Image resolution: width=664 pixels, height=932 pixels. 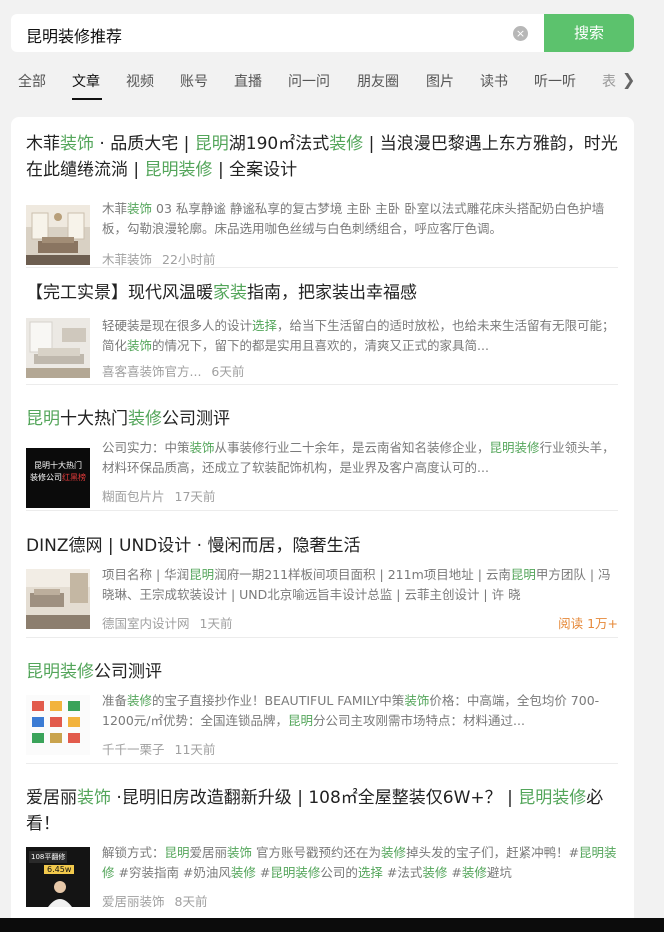 I want to click on text-run: 准备, so click(x=115, y=700).